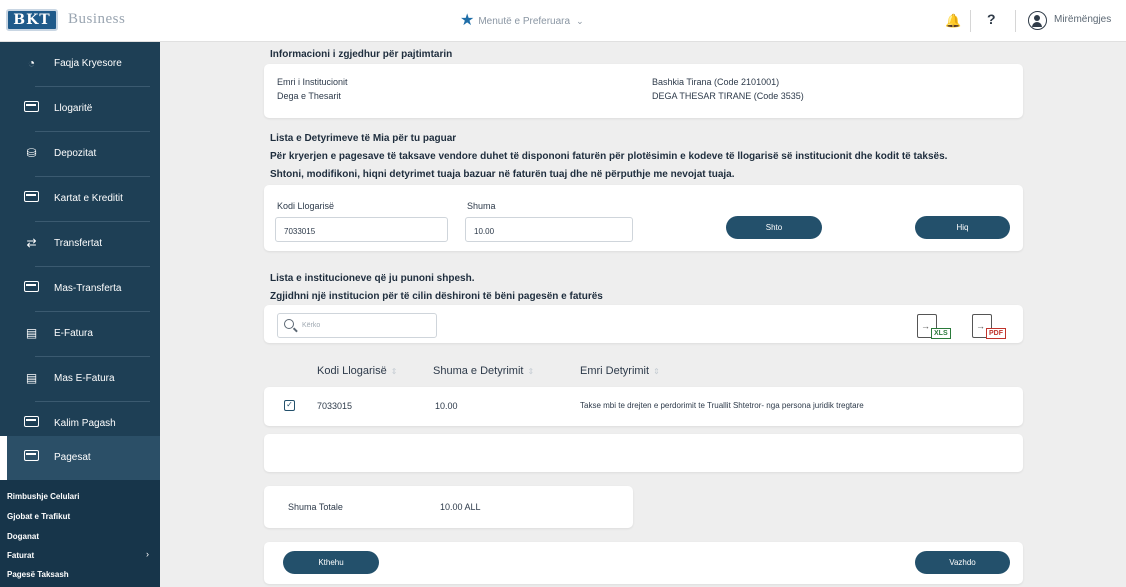 This screenshot has height=587, width=1126. I want to click on sidebar-item-home: ◔ Faqja Kryesore, so click(80, 64).